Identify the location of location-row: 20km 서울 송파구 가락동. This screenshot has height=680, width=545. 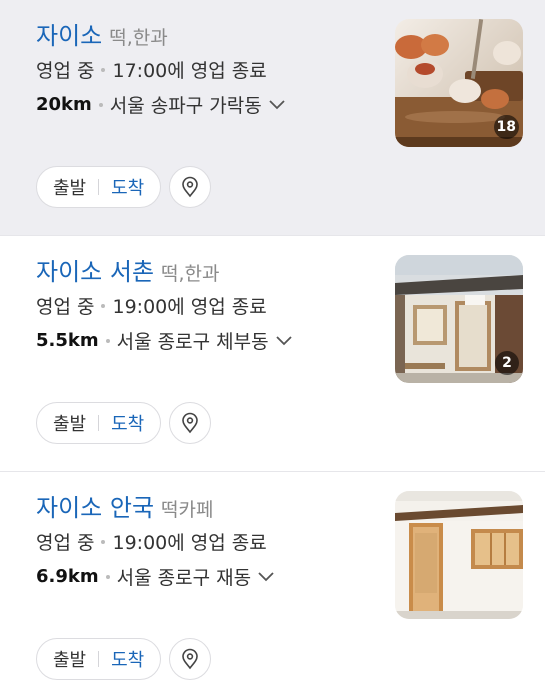
(206, 104).